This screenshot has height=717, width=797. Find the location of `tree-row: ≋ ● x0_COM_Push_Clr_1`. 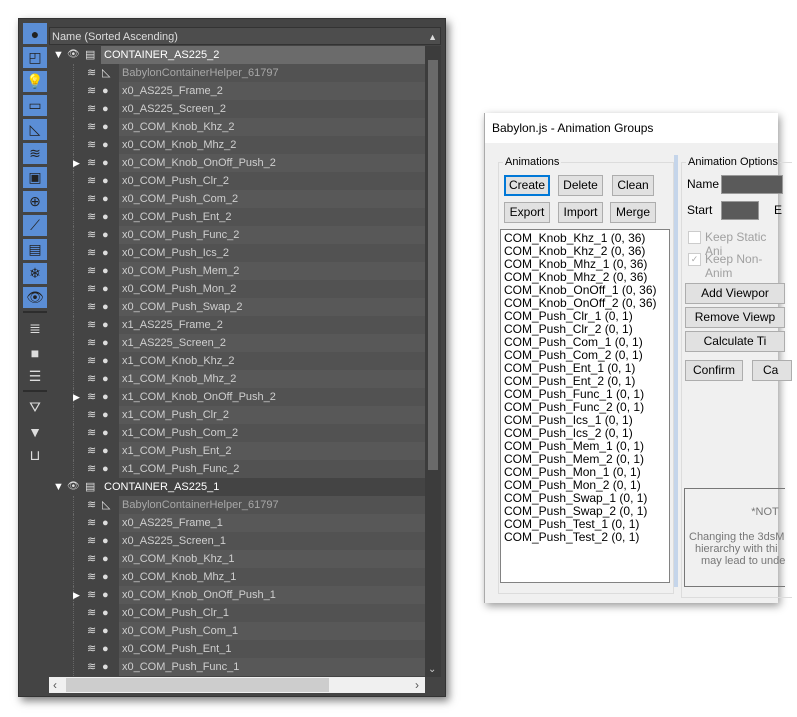

tree-row: ≋ ● x0_COM_Push_Clr_1 is located at coordinates (237, 613).